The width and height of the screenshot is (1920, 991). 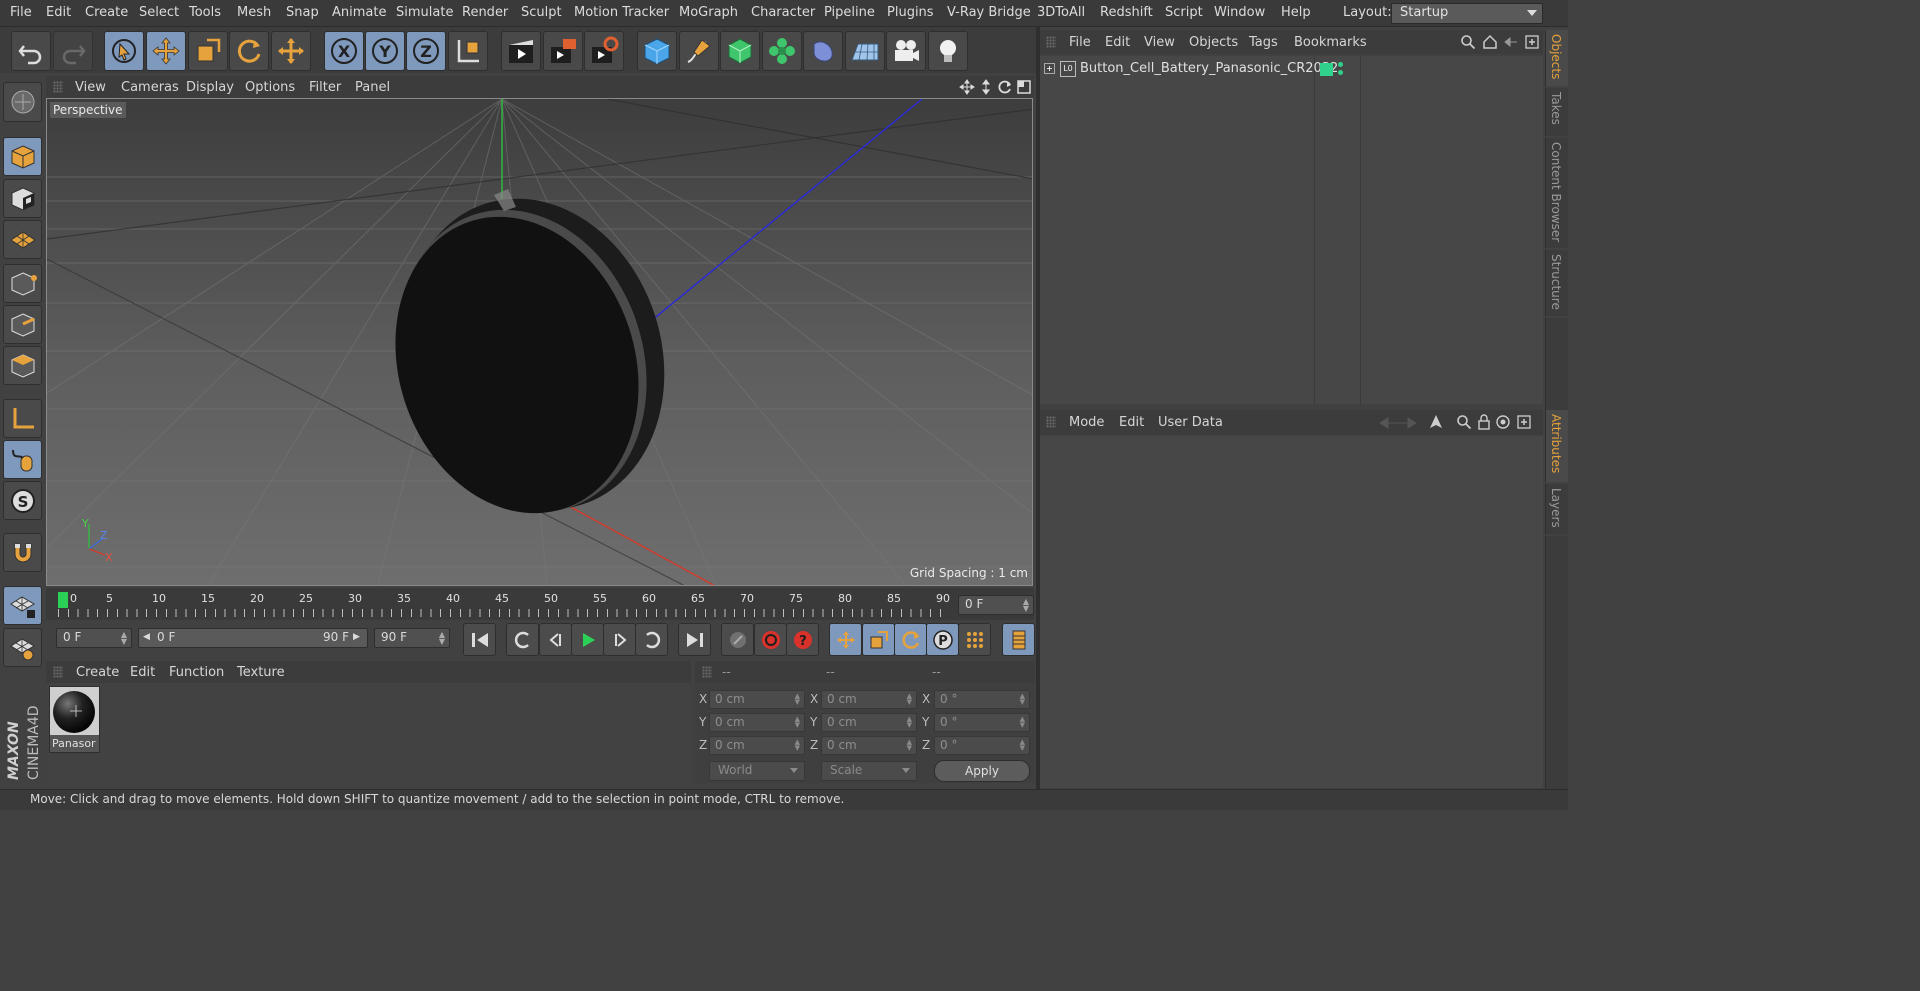 I want to click on edges-mode-button, so click(x=22, y=324).